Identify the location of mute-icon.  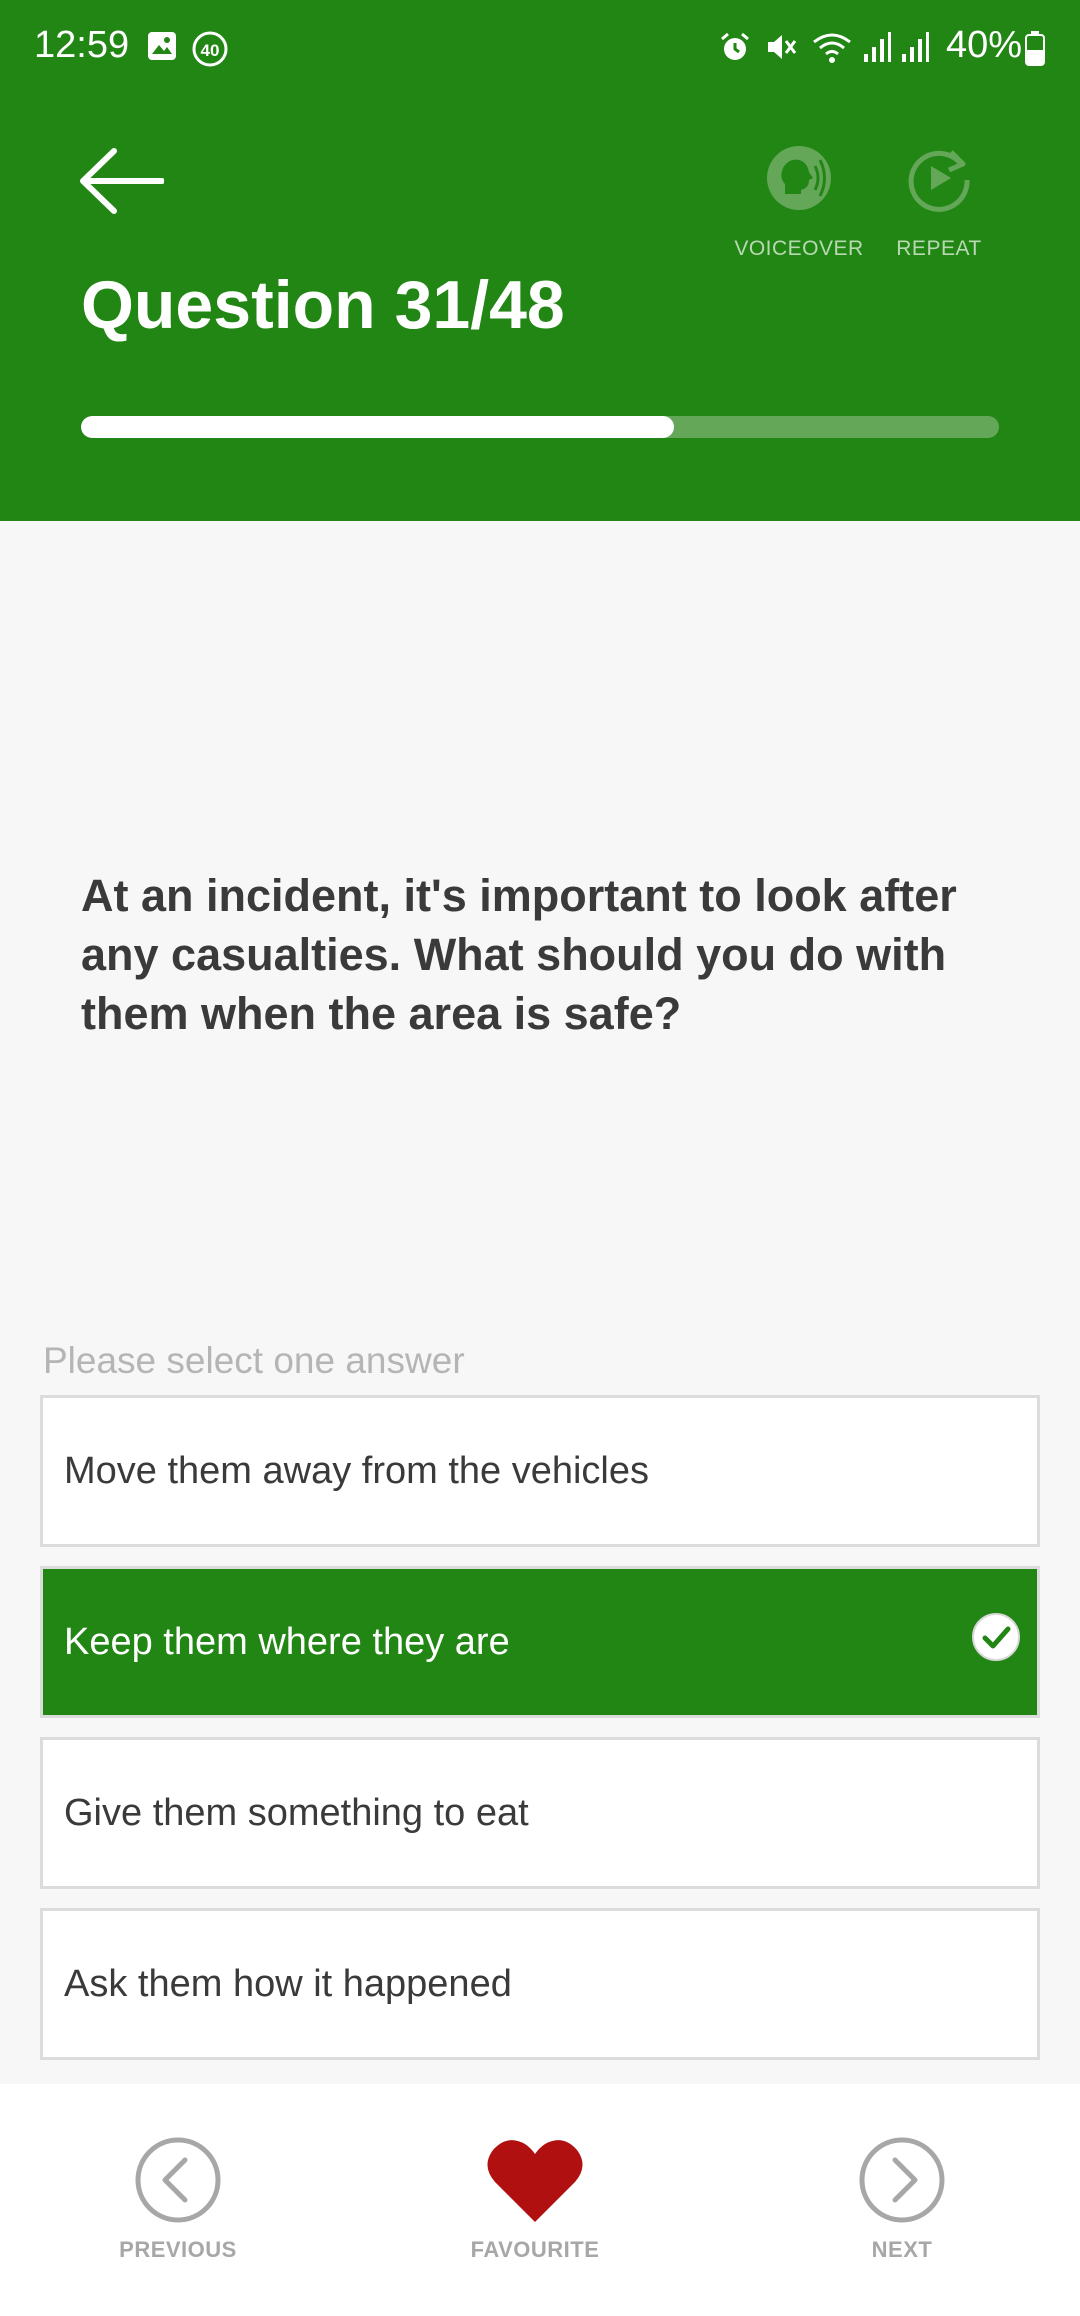
(781, 49).